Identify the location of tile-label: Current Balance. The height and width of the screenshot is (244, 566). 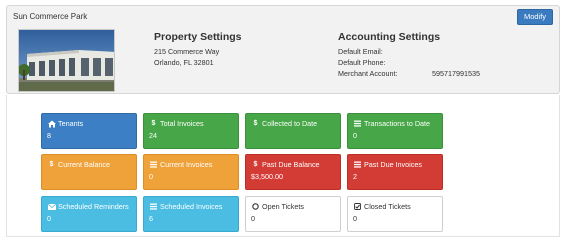
(84, 164).